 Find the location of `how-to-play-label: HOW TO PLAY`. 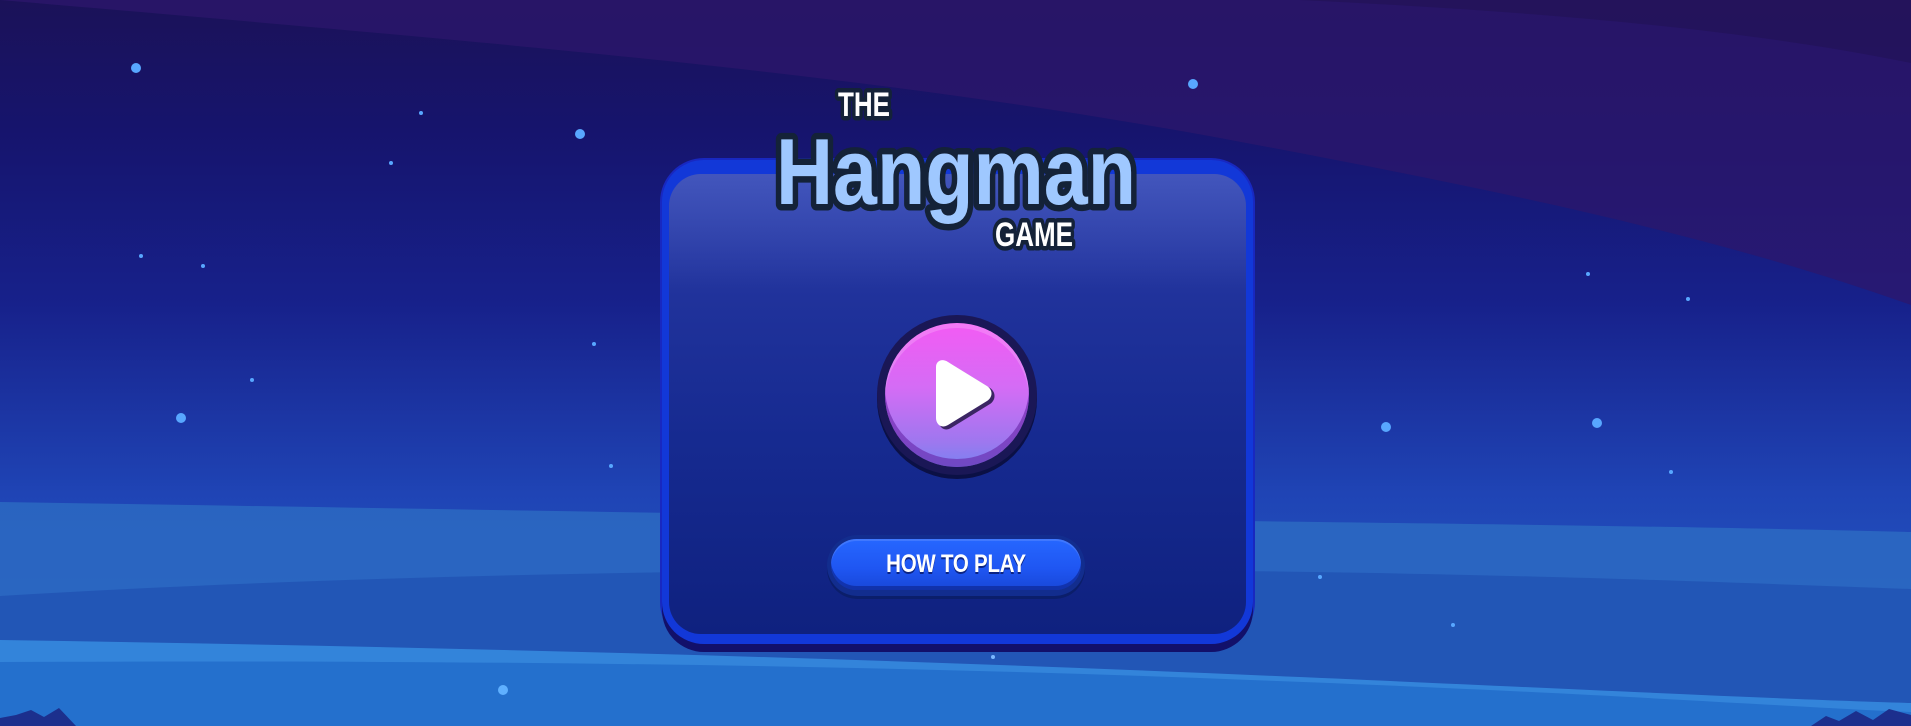

how-to-play-label: HOW TO PLAY is located at coordinates (956, 564).